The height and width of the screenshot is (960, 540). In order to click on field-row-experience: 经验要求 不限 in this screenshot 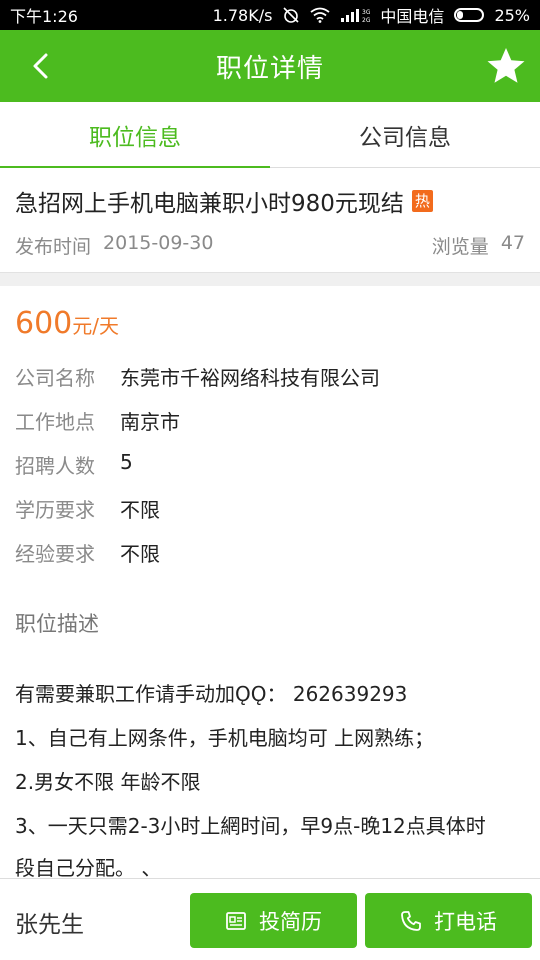, I will do `click(87, 552)`.